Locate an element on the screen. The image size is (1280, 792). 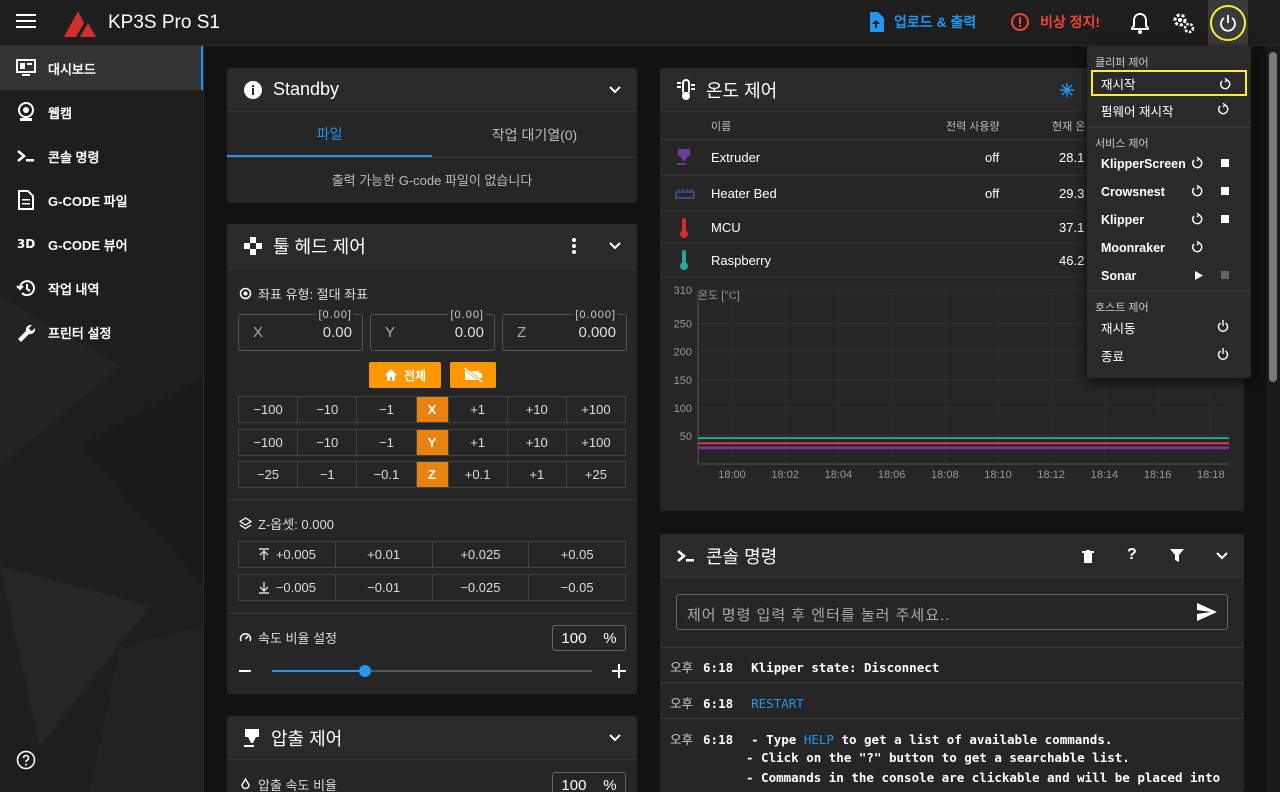
zoffset-button: +0.05 is located at coordinates (577, 554).